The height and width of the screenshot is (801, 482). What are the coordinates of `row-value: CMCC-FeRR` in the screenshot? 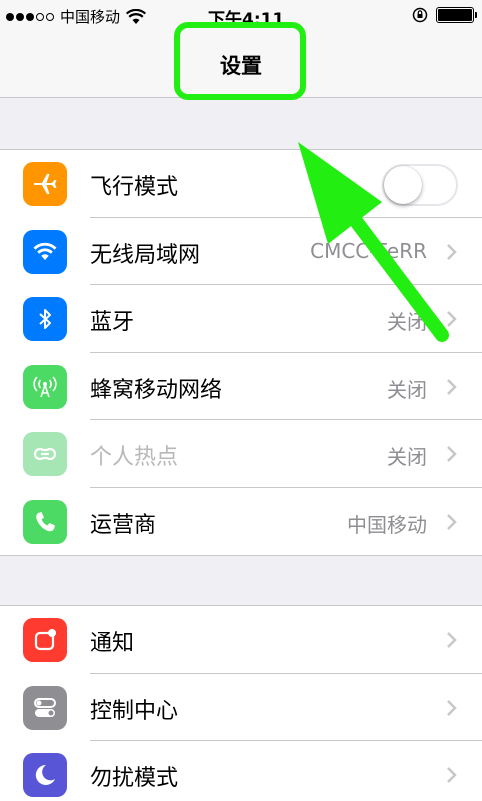 It's located at (368, 250).